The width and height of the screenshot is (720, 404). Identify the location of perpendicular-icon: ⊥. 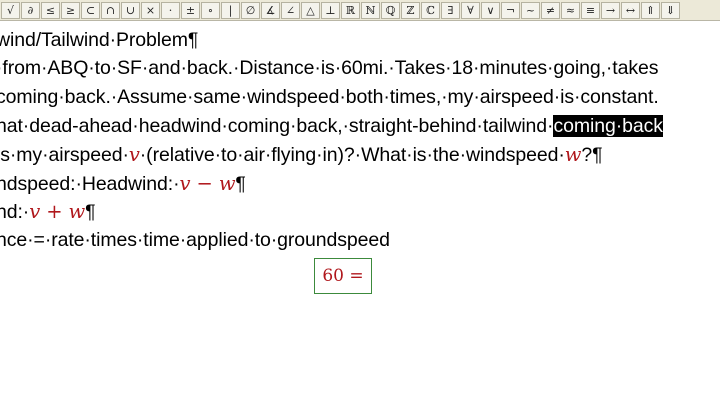
(330, 10).